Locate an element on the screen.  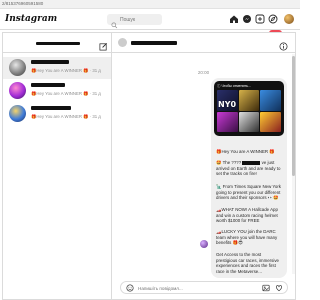
shared-post-card: ⓘ Чтобы отменить... NY0 is located at coordinates (249, 108).